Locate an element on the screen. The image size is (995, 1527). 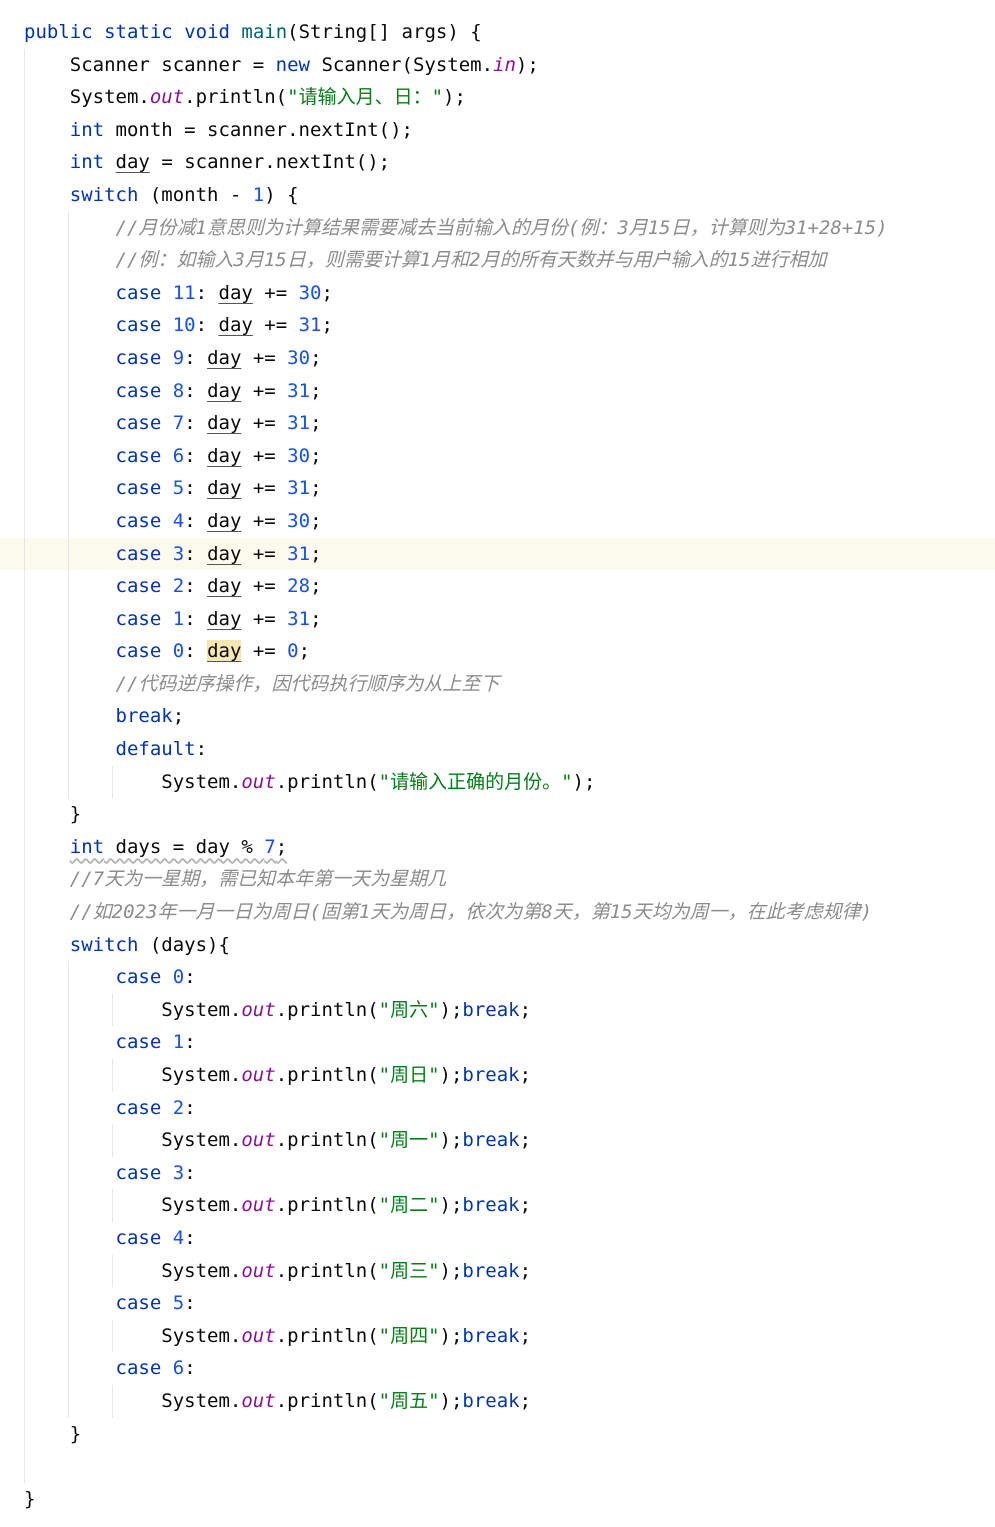
comment: //代码逆序操作，因代码执行顺序为从上至下 is located at coordinates (307, 683).